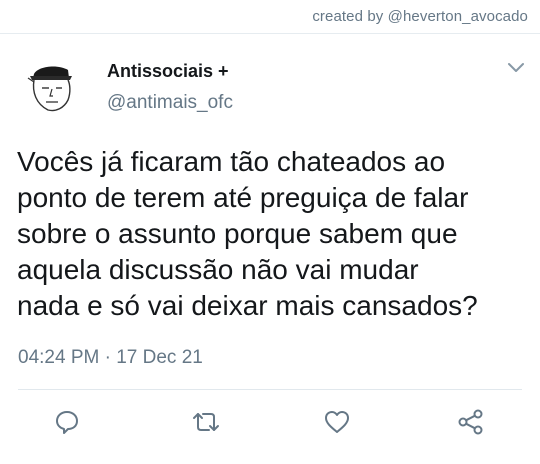  What do you see at coordinates (516, 67) in the screenshot?
I see `chevron-down-icon` at bounding box center [516, 67].